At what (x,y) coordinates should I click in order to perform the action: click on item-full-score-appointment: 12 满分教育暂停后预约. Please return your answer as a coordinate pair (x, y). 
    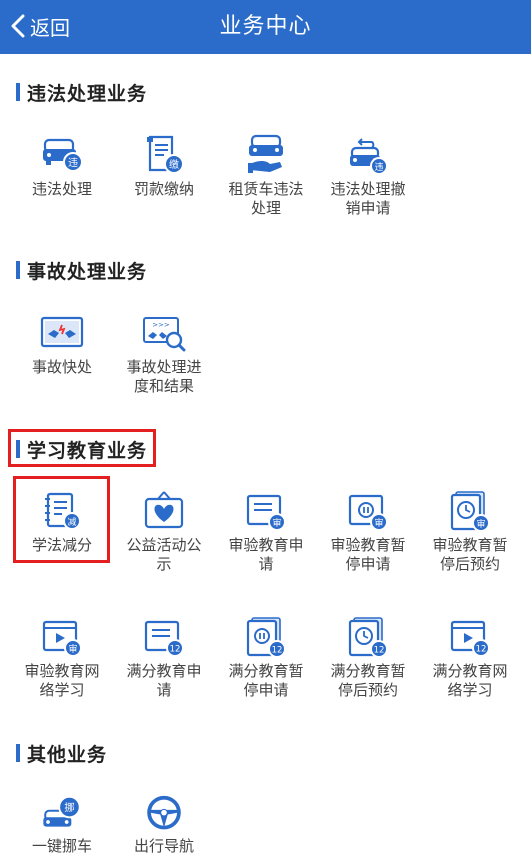
    Looking at the image, I should click on (368, 667).